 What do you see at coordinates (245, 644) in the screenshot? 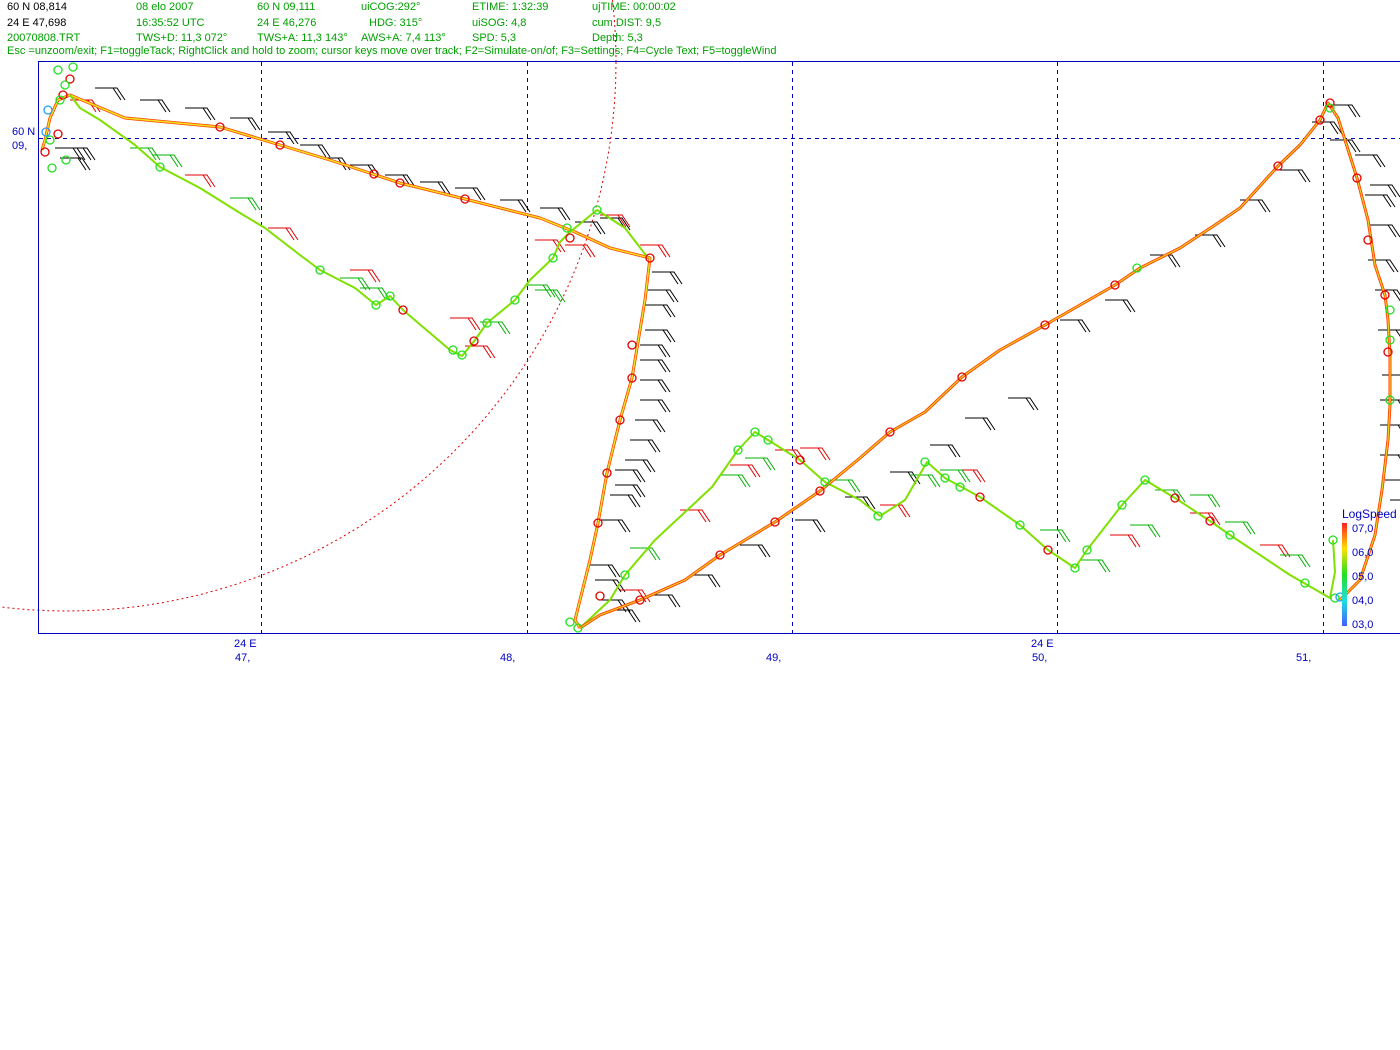
I see `x-tick-deg-0: 24 E` at bounding box center [245, 644].